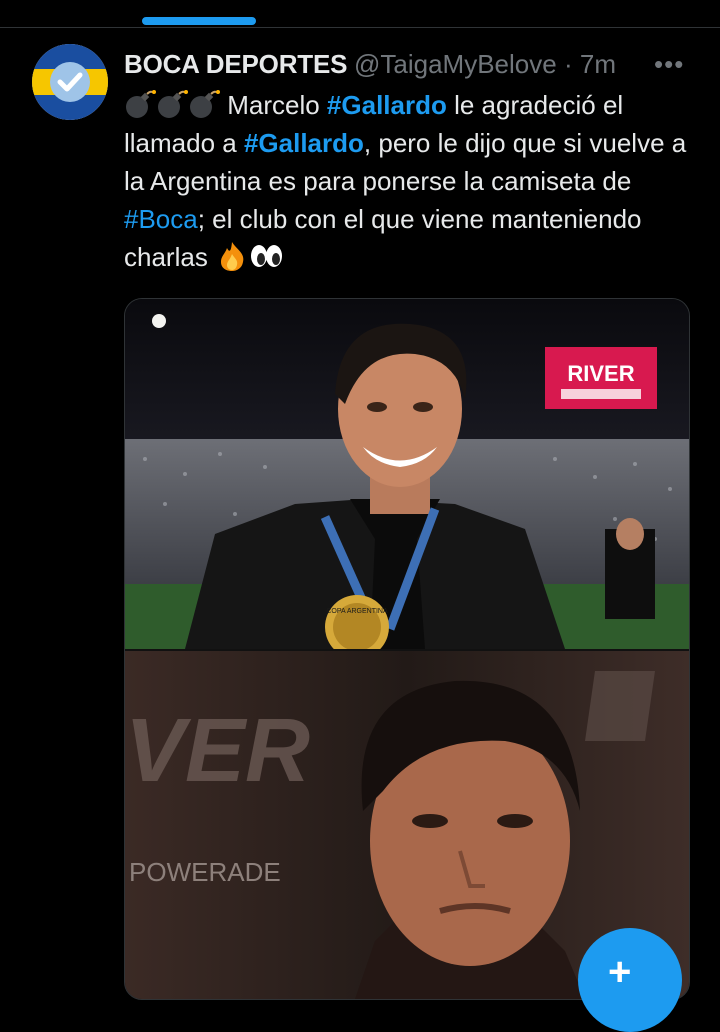 The width and height of the screenshot is (720, 1032). I want to click on compose-icon: +, so click(620, 972).